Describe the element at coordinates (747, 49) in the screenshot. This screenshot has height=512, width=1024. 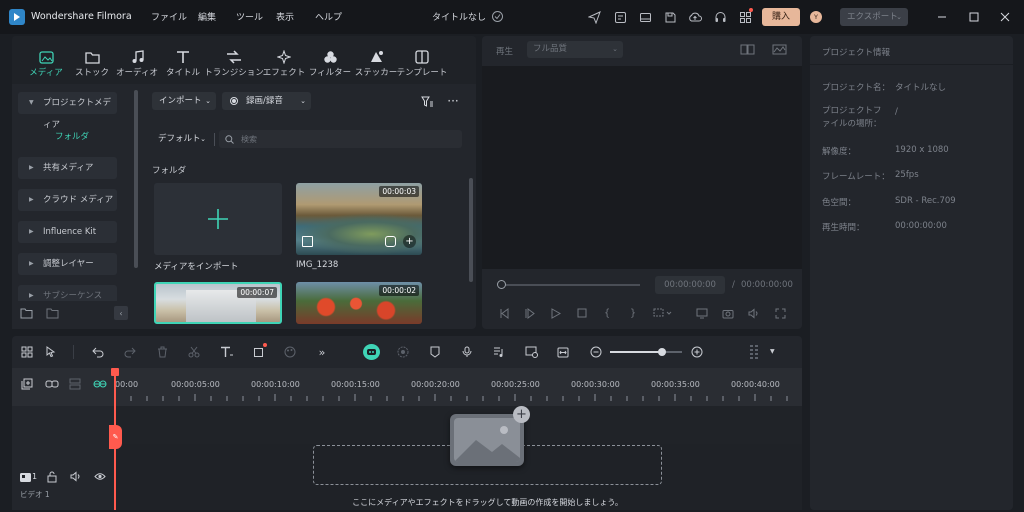
I see `compare-view-icon` at that location.